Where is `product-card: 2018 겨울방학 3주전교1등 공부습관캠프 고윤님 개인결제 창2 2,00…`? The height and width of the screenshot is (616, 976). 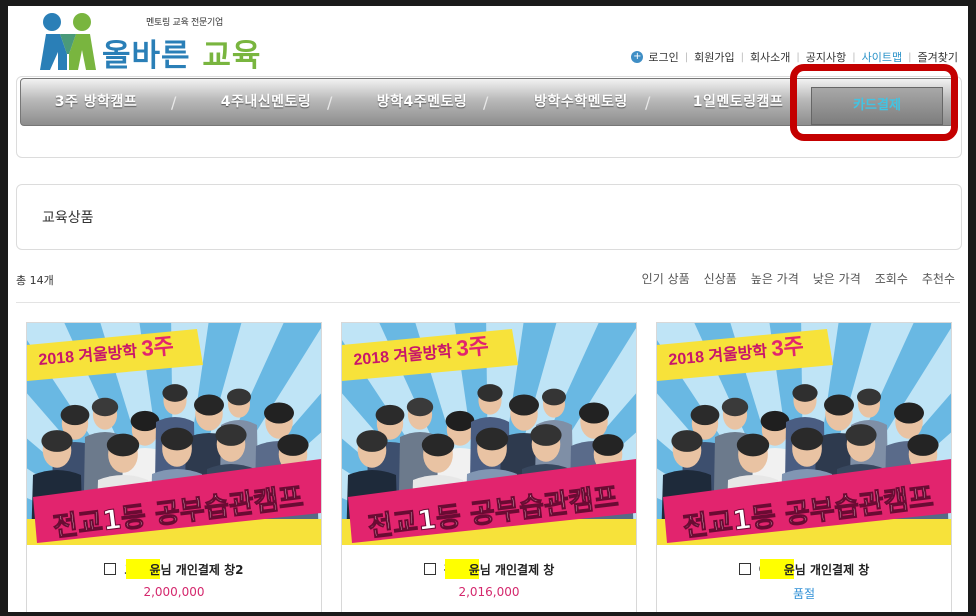
product-card: 2018 겨울방학 3주전교1등 공부습관캠프 고윤님 개인결제 창2 2,00… is located at coordinates (174, 467).